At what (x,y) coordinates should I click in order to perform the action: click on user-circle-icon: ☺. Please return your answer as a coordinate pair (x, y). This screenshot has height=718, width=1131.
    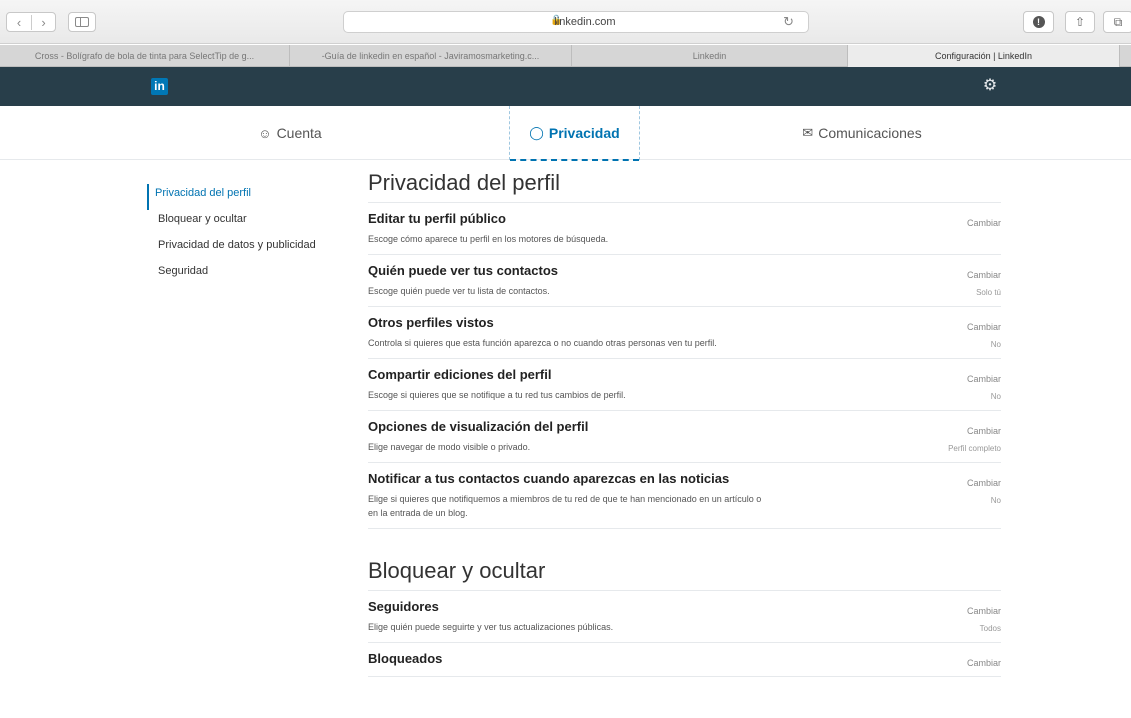
    Looking at the image, I should click on (265, 133).